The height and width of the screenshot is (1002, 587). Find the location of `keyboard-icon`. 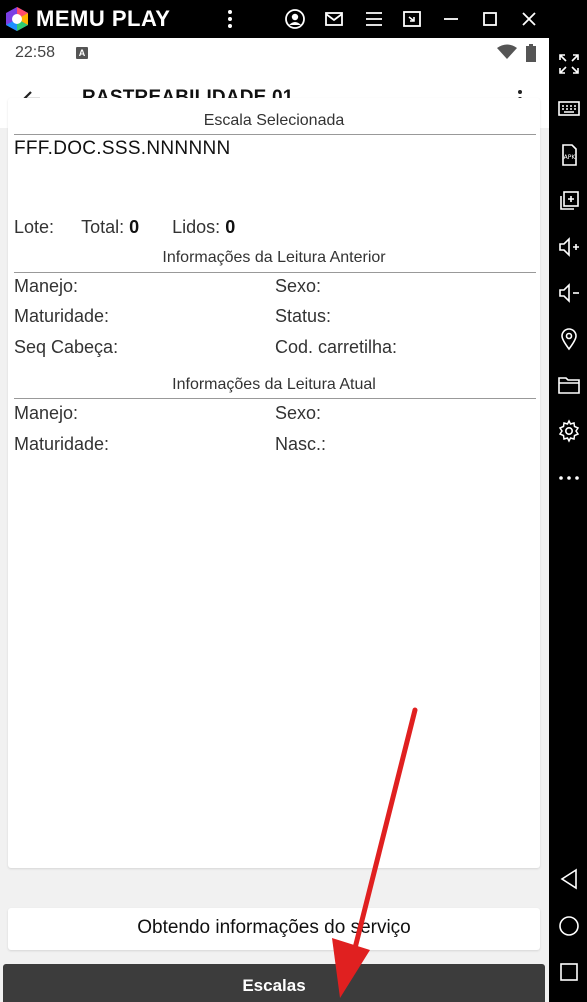

keyboard-icon is located at coordinates (569, 108).